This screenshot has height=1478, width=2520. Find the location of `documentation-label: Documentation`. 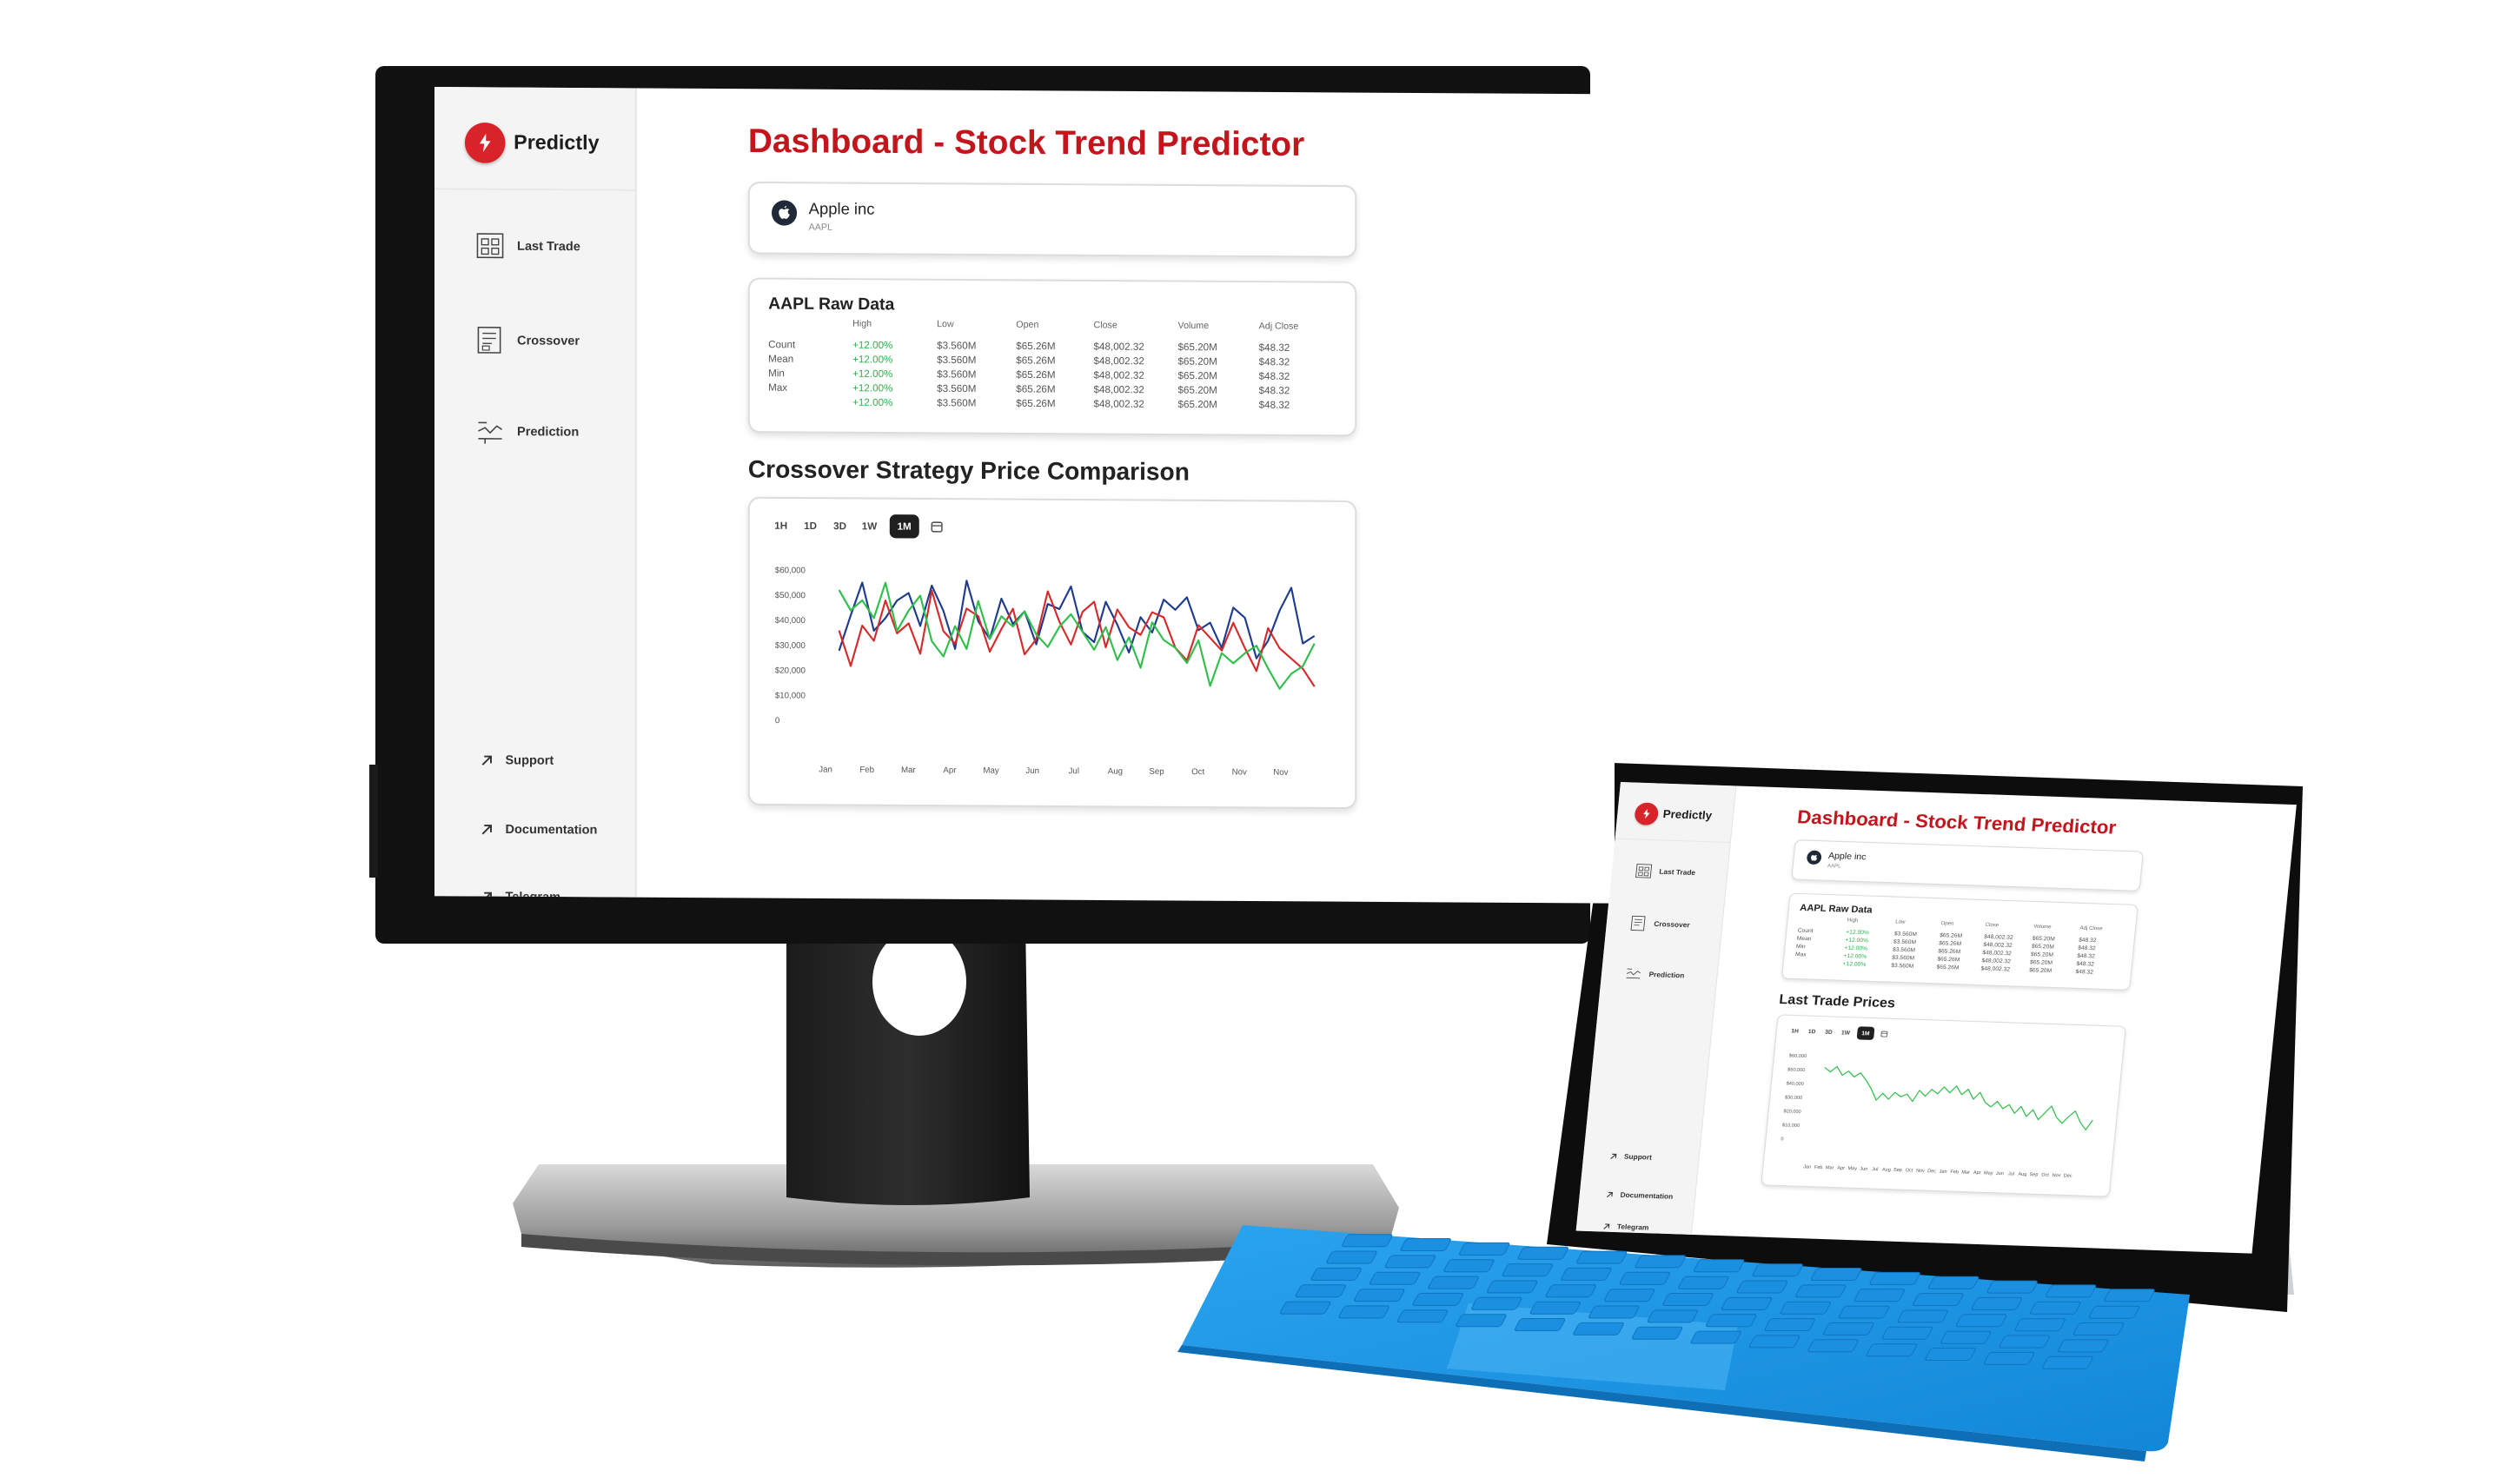

documentation-label: Documentation is located at coordinates (1647, 1195).